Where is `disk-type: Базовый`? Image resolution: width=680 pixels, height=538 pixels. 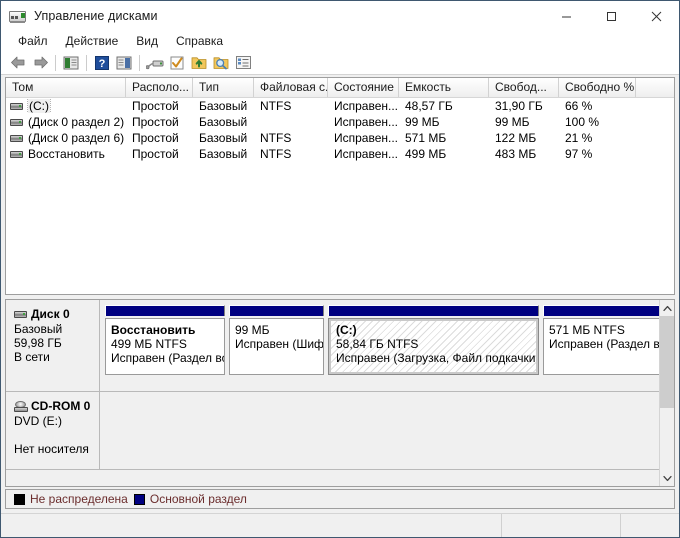 disk-type: Базовый is located at coordinates (38, 329).